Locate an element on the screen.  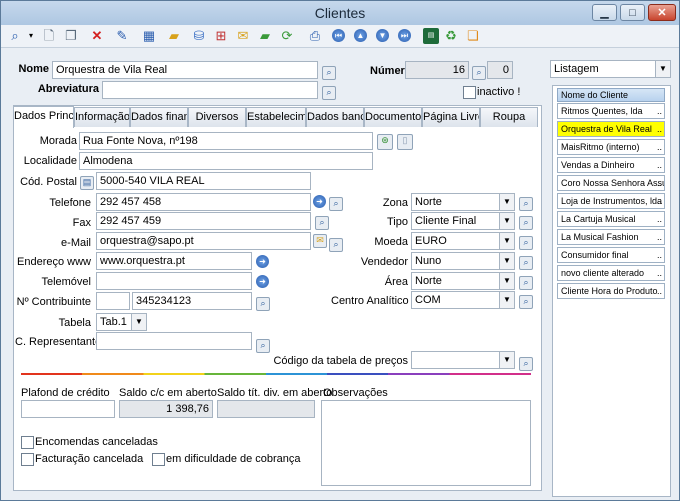
print-preview-icon: ⎙ is located at coordinates (315, 36).